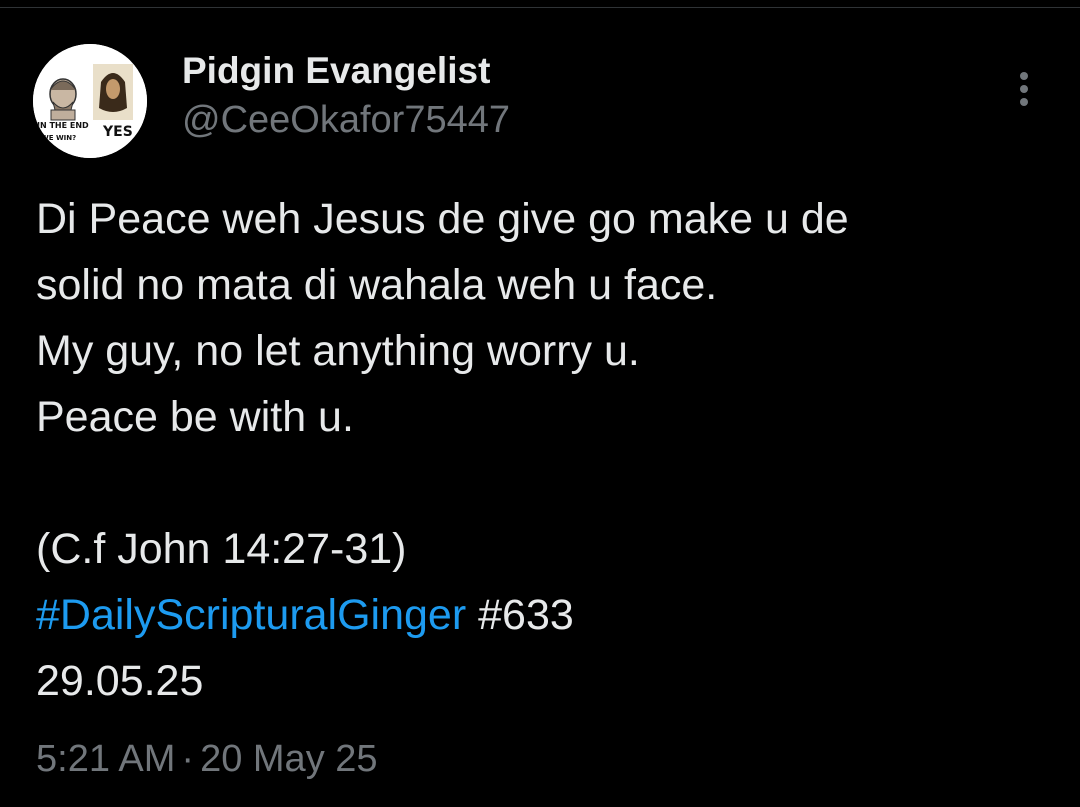 This screenshot has width=1080, height=807. I want to click on avatar-right-figure-icon, so click(113, 92).